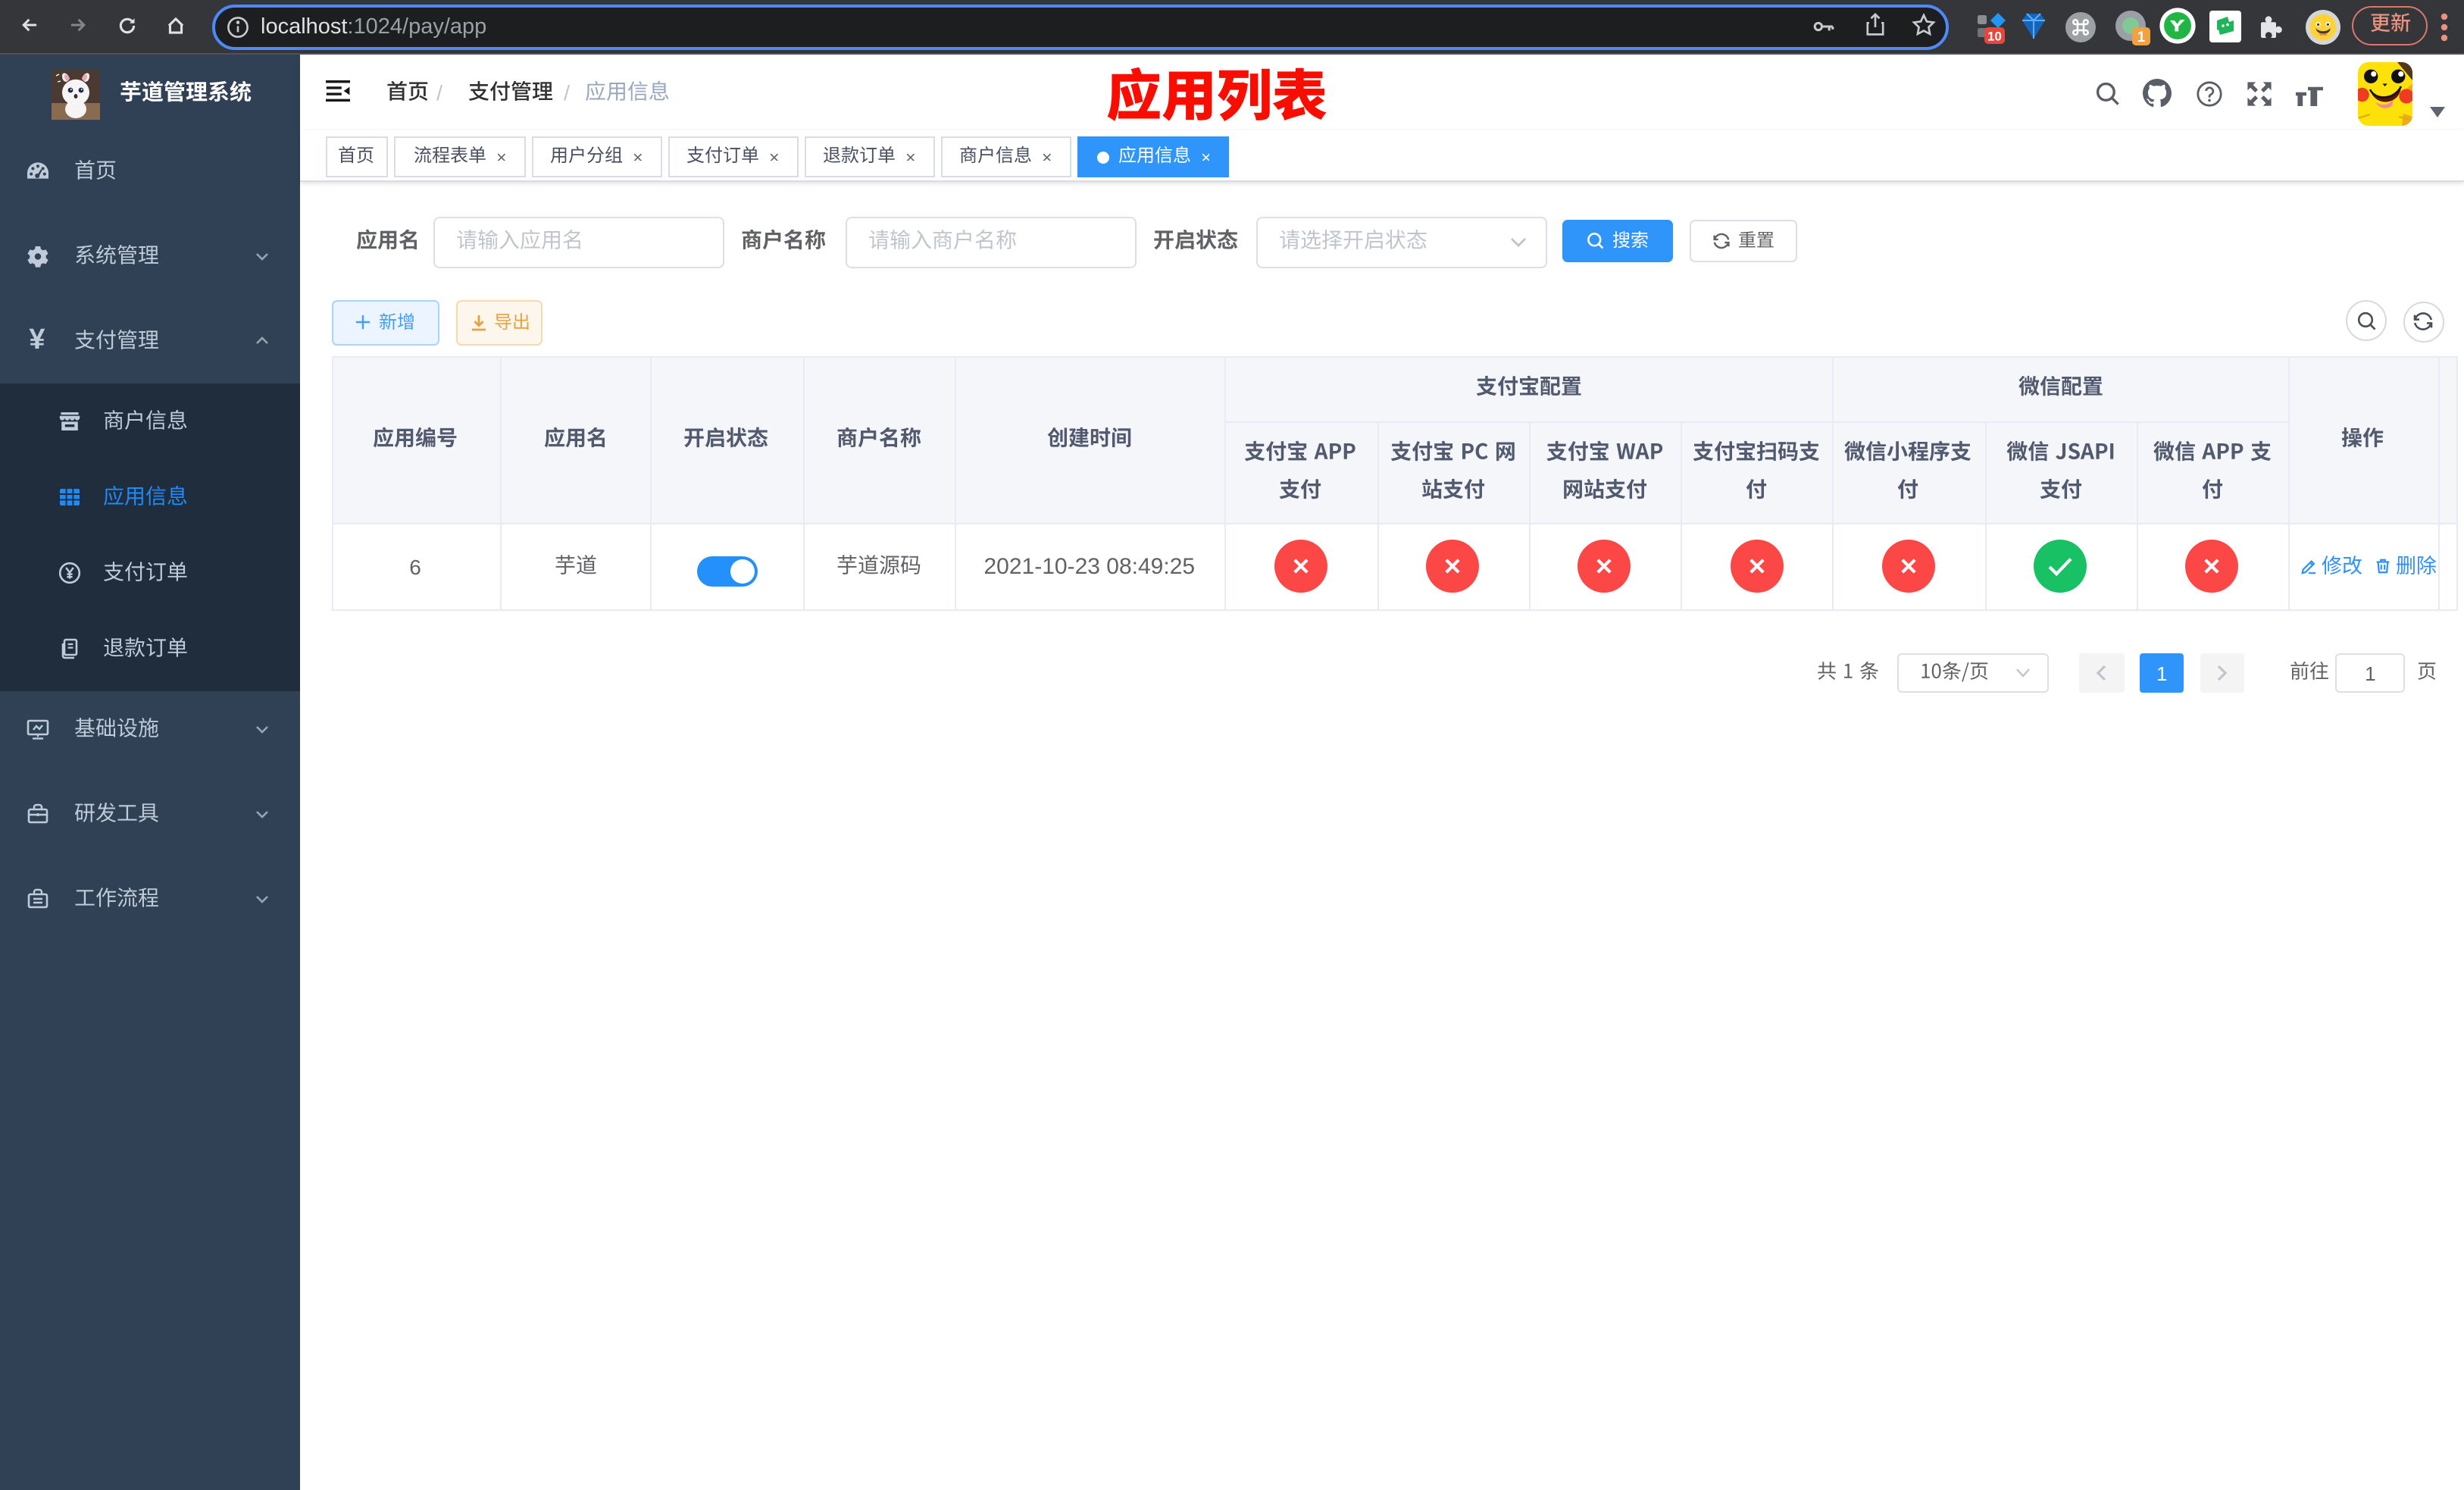  I want to click on svg-text: 10, so click(1994, 37).